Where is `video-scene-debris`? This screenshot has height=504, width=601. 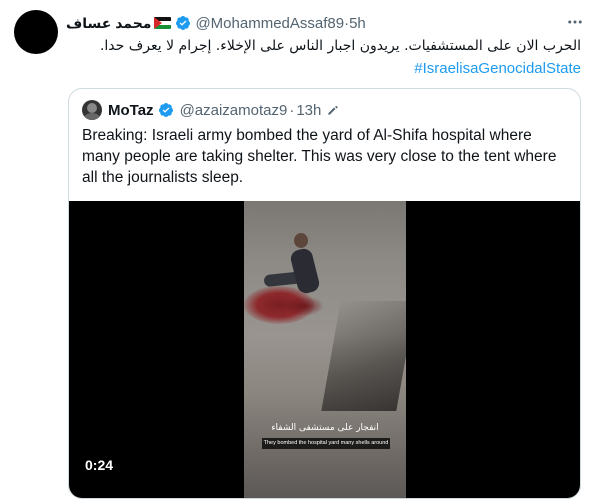 video-scene-debris is located at coordinates (363, 356).